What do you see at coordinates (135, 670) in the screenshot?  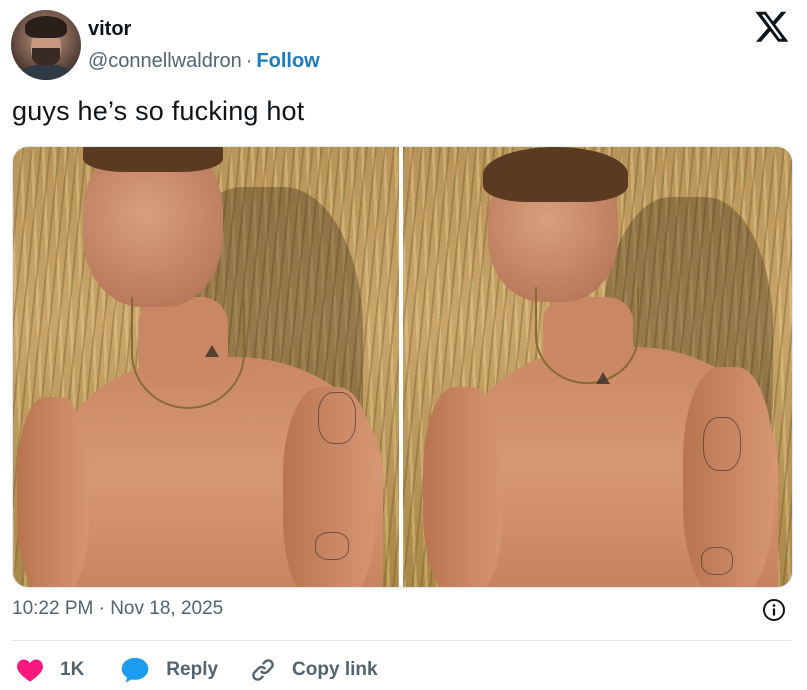 I see `reply-bubble-icon` at bounding box center [135, 670].